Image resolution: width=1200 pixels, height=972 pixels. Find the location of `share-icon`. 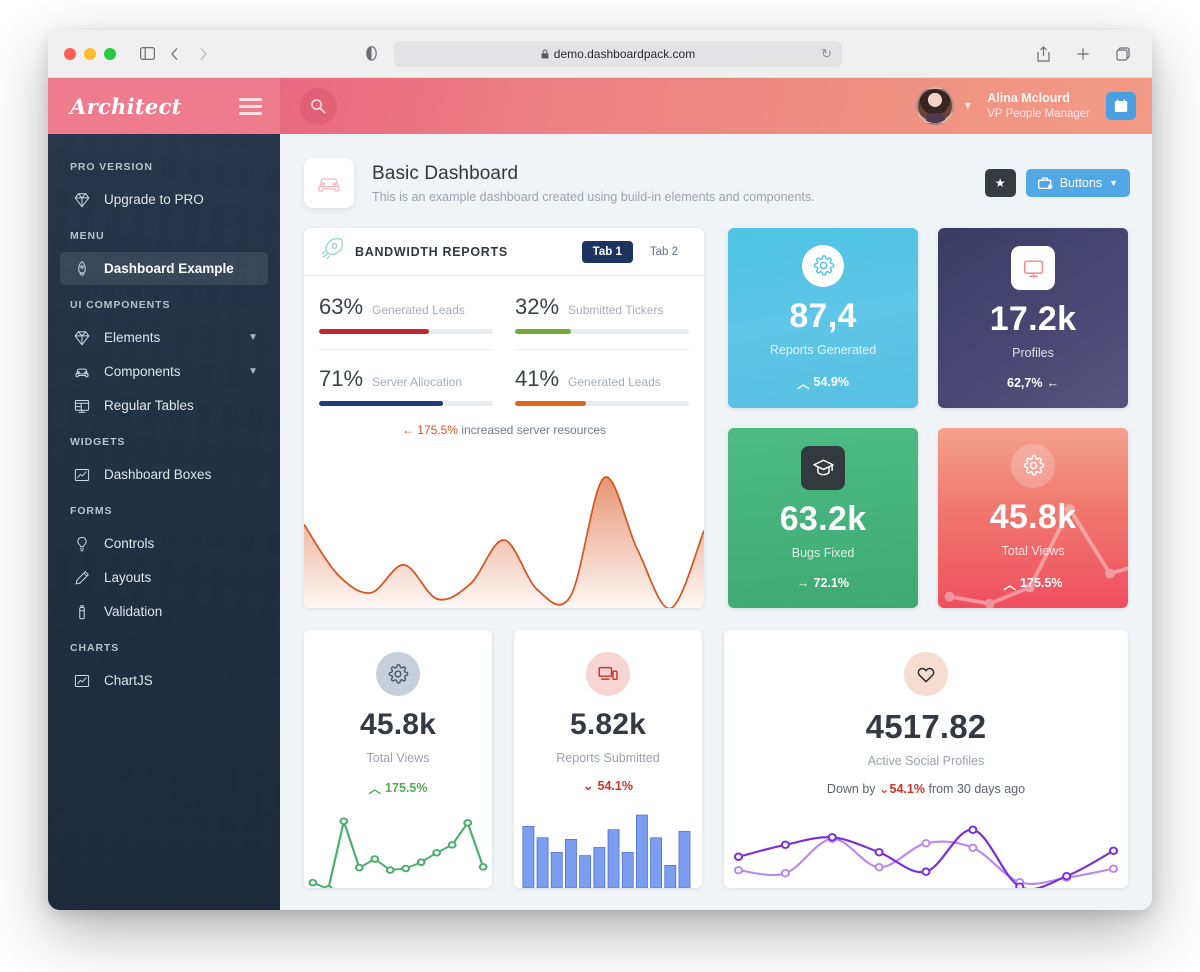

share-icon is located at coordinates (1043, 54).